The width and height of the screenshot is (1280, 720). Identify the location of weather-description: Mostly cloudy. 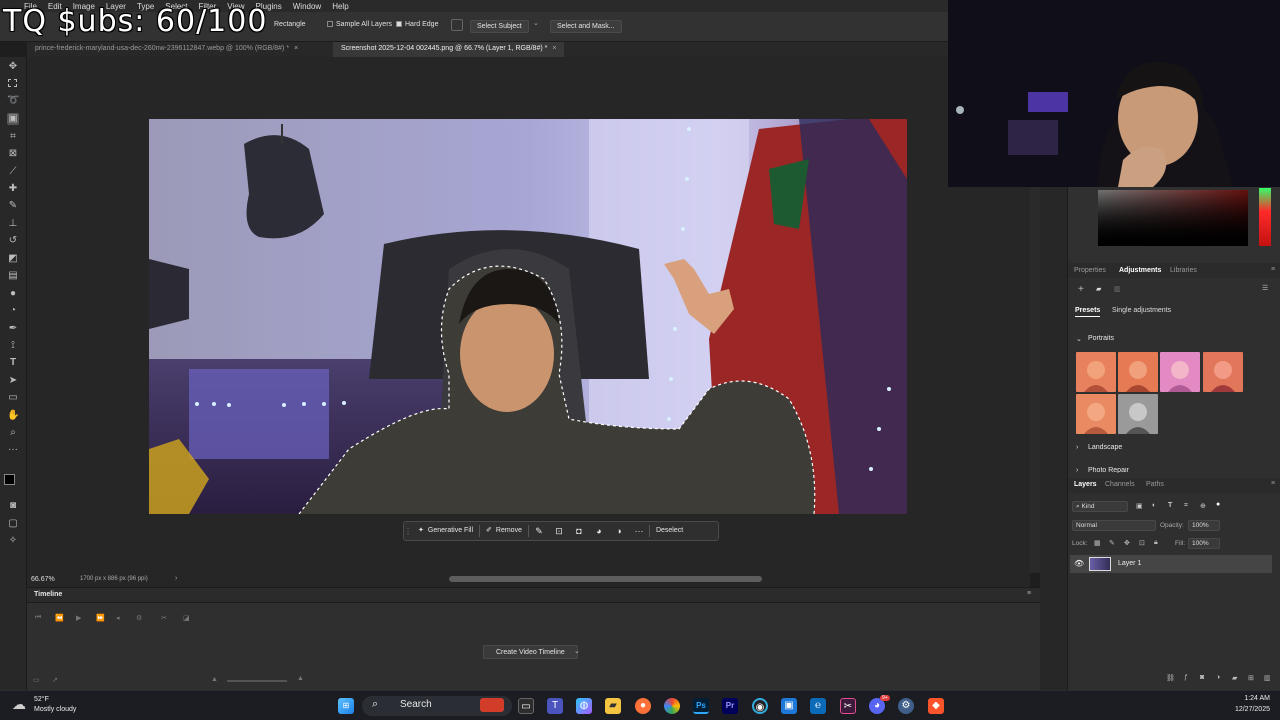
(55, 709).